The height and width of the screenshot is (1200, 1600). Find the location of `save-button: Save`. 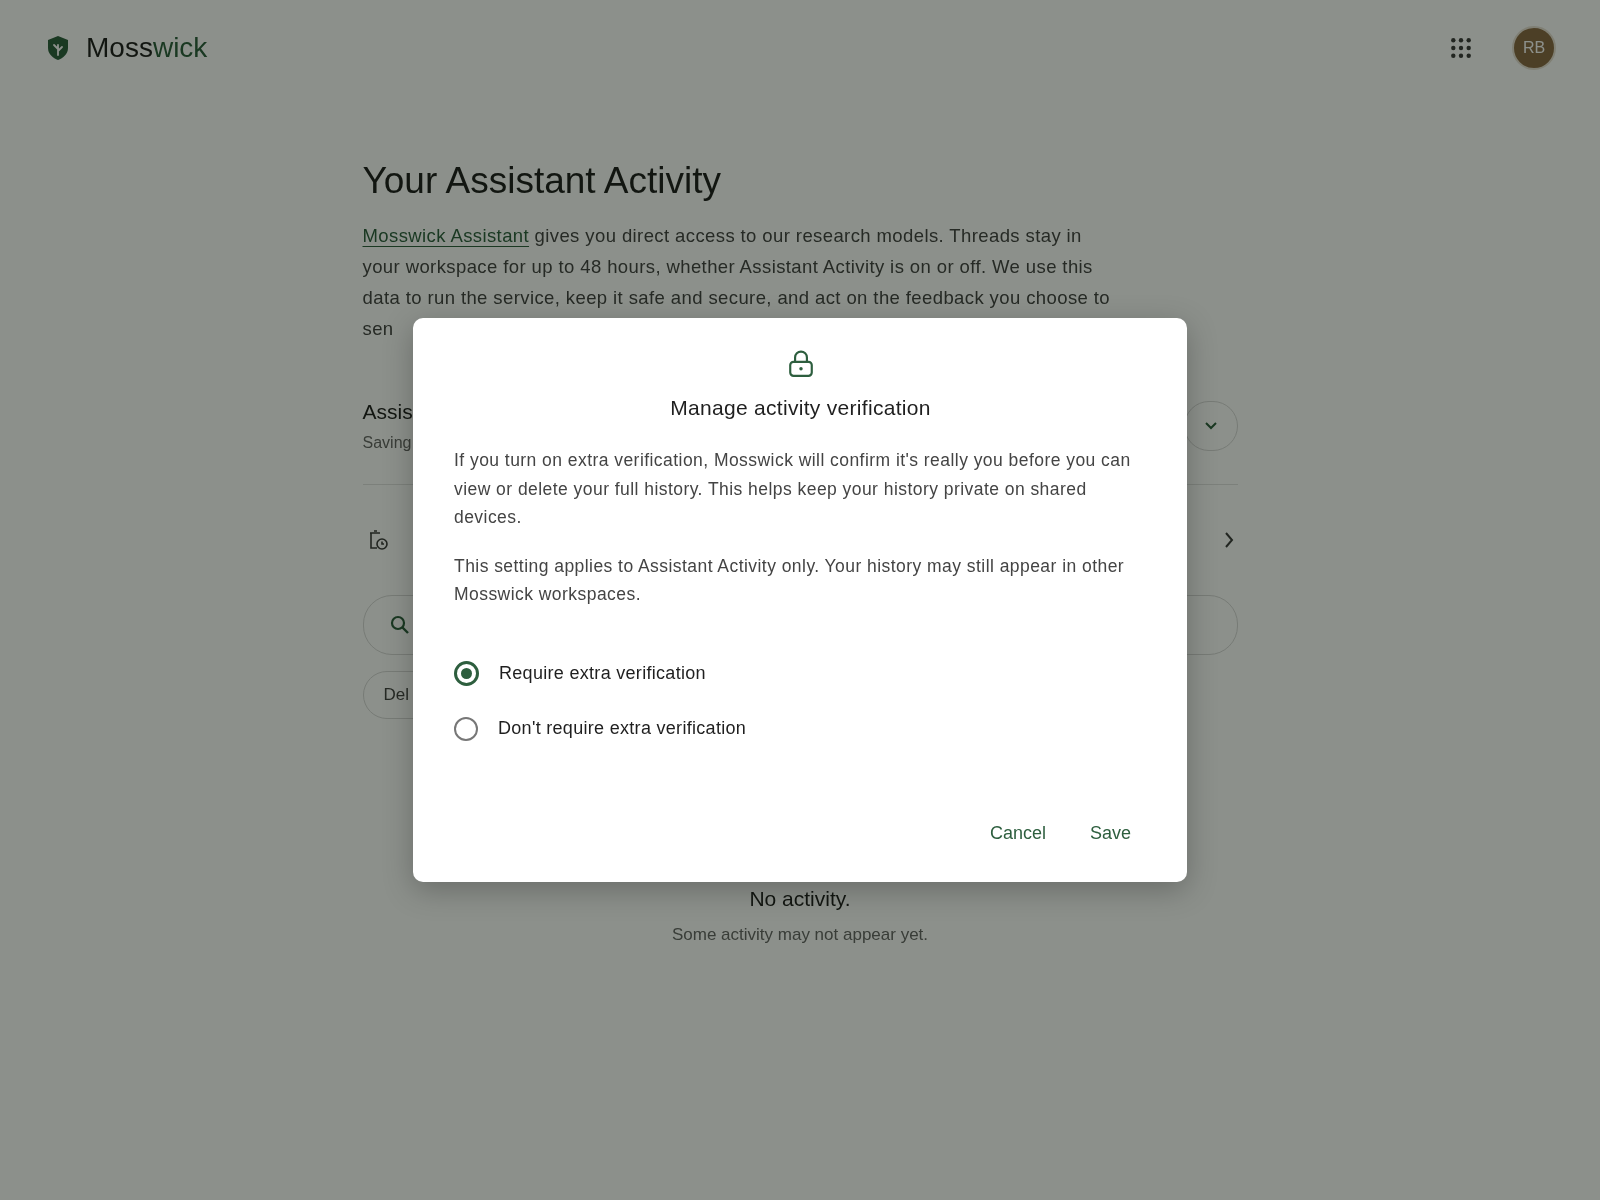

save-button: Save is located at coordinates (1110, 833).